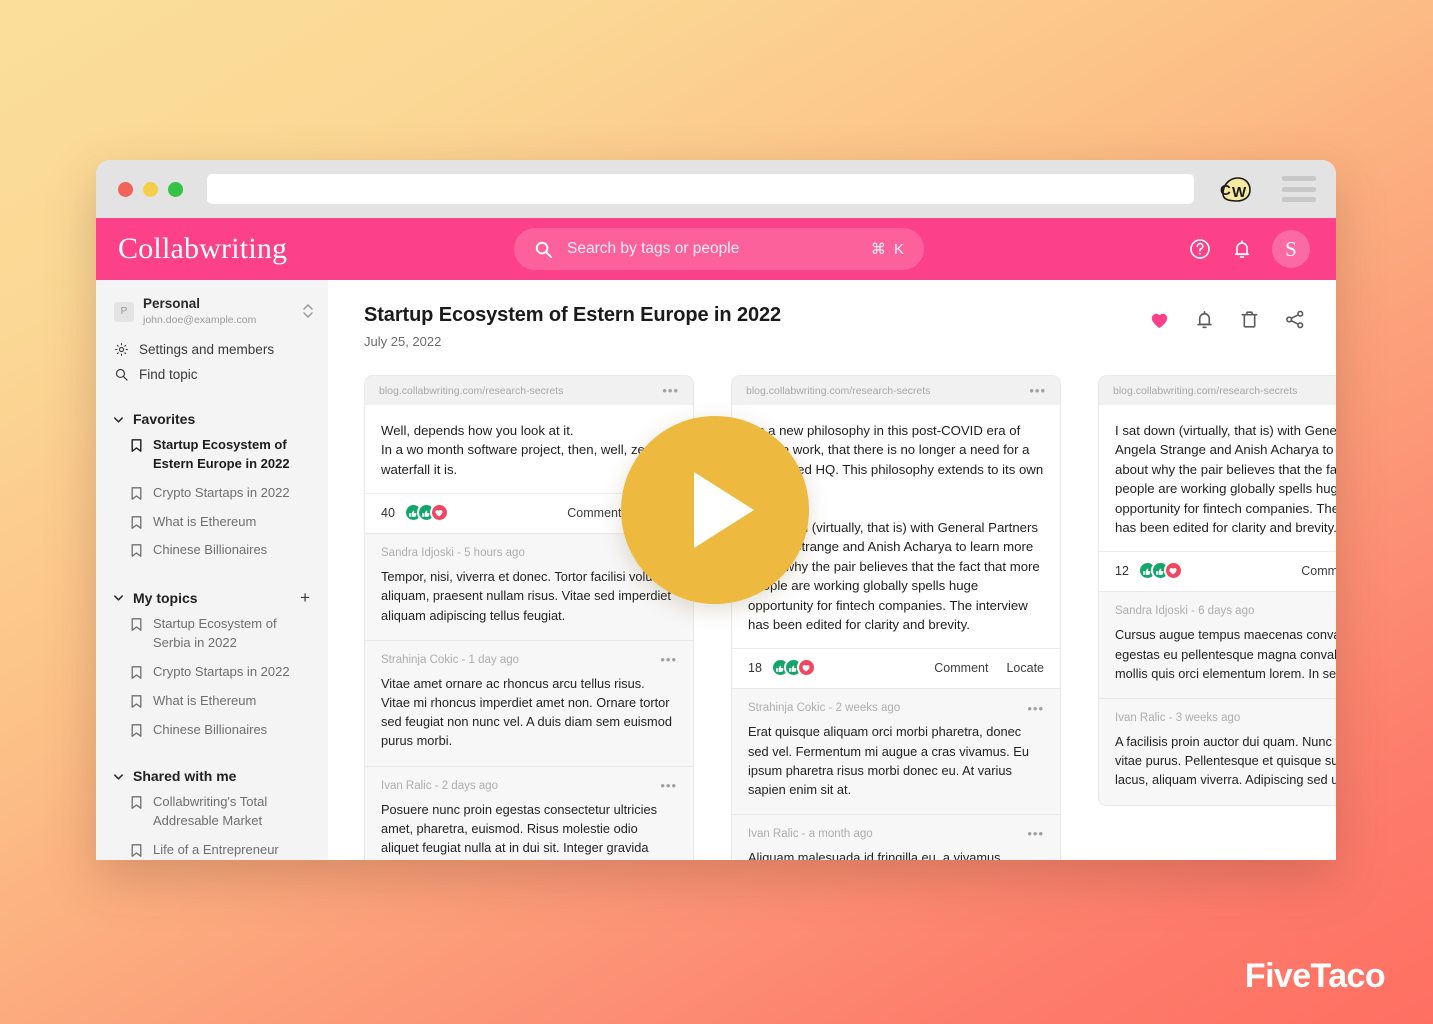 This screenshot has width=1433, height=1024. I want to click on header-actions: S, so click(1249, 249).